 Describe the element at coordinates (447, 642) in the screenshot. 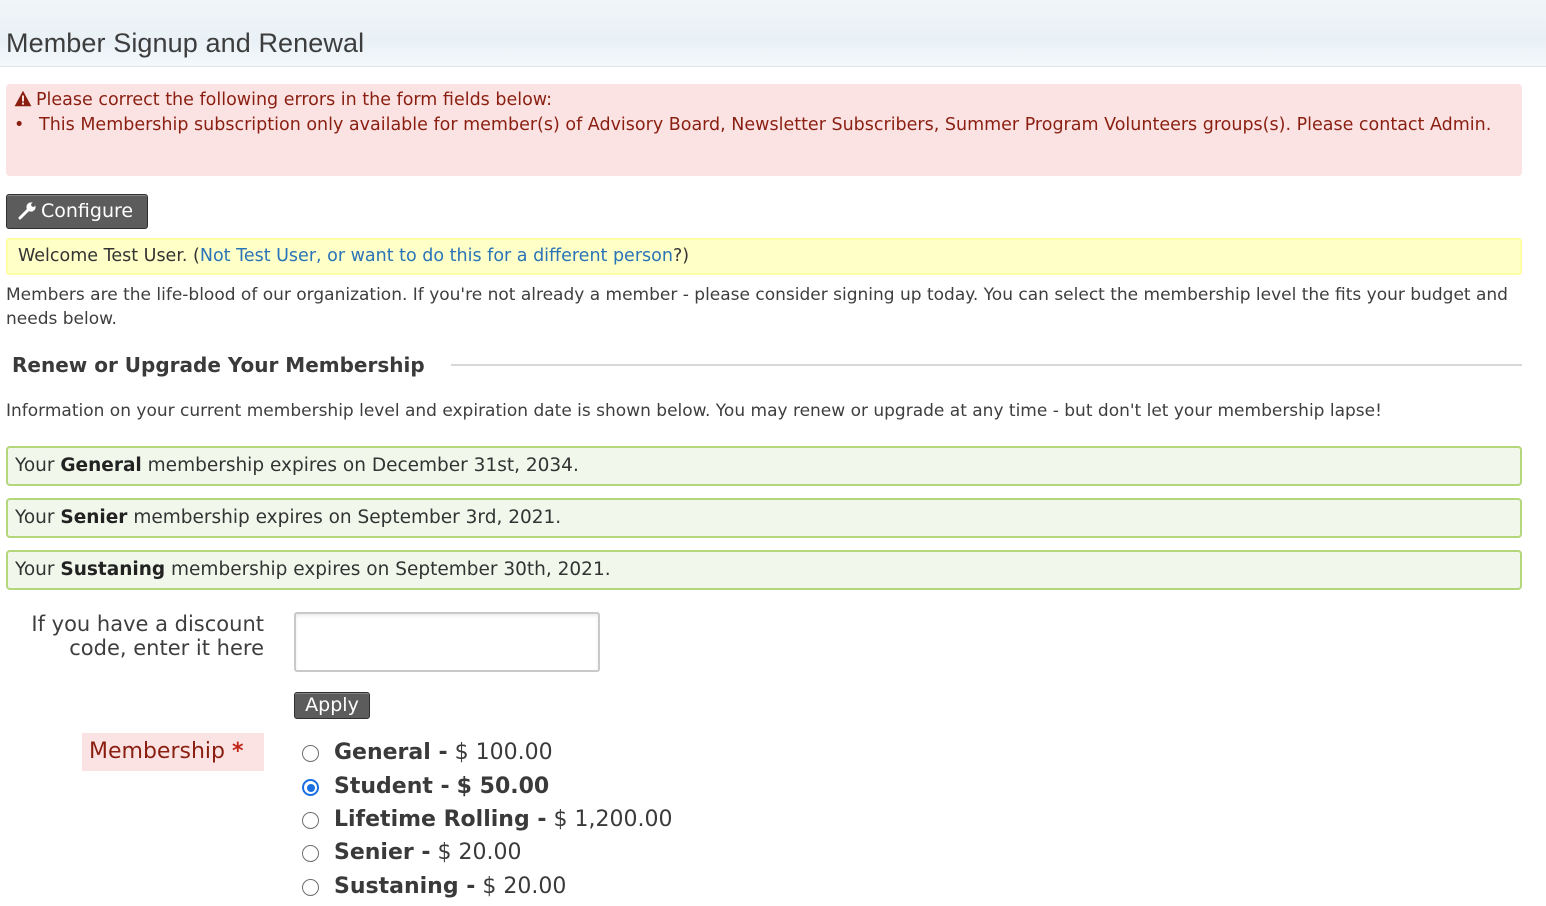

I see `discount-code-input` at that location.